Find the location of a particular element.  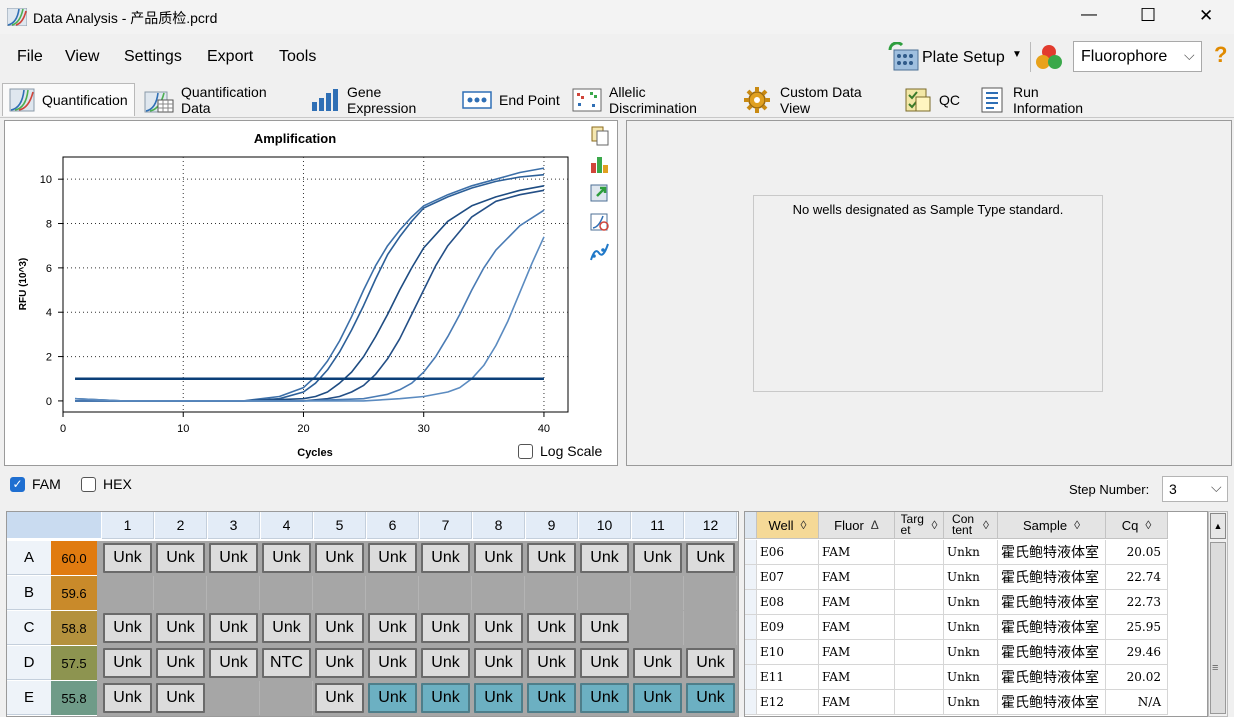

dye-color-icon is located at coordinates (1049, 57).